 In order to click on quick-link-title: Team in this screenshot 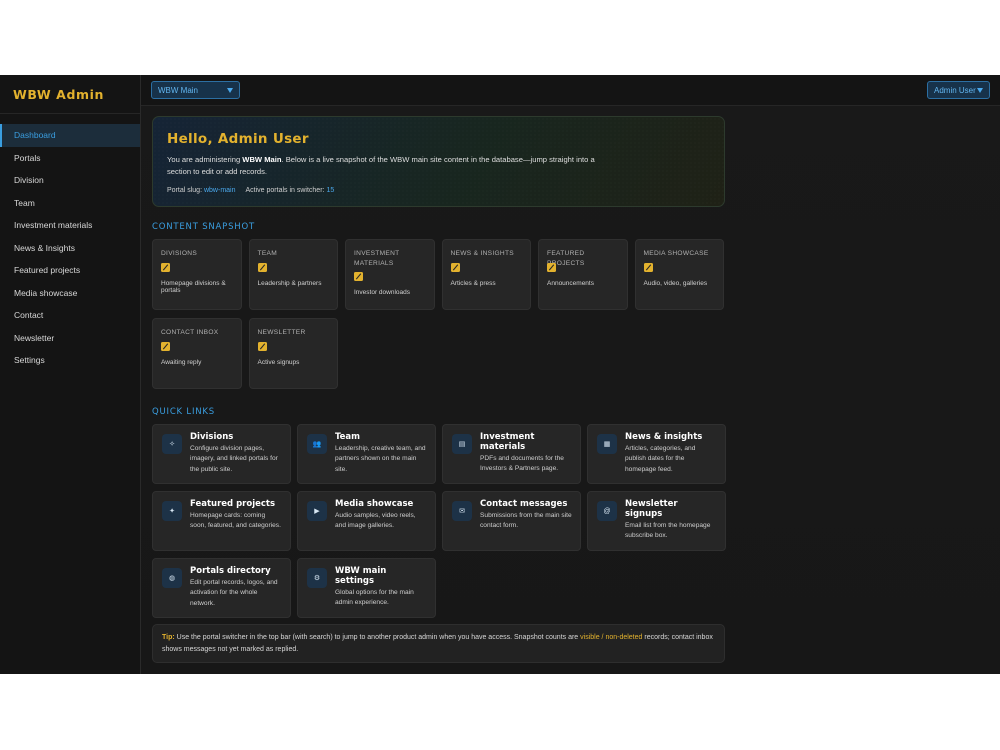, I will do `click(348, 437)`.